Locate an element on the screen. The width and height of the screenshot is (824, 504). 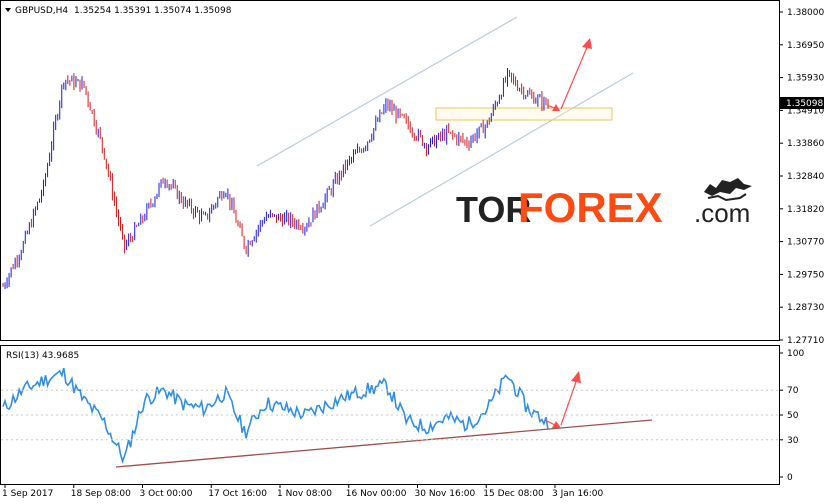
time-tick-label: 1 Nov 08:00 is located at coordinates (304, 494).